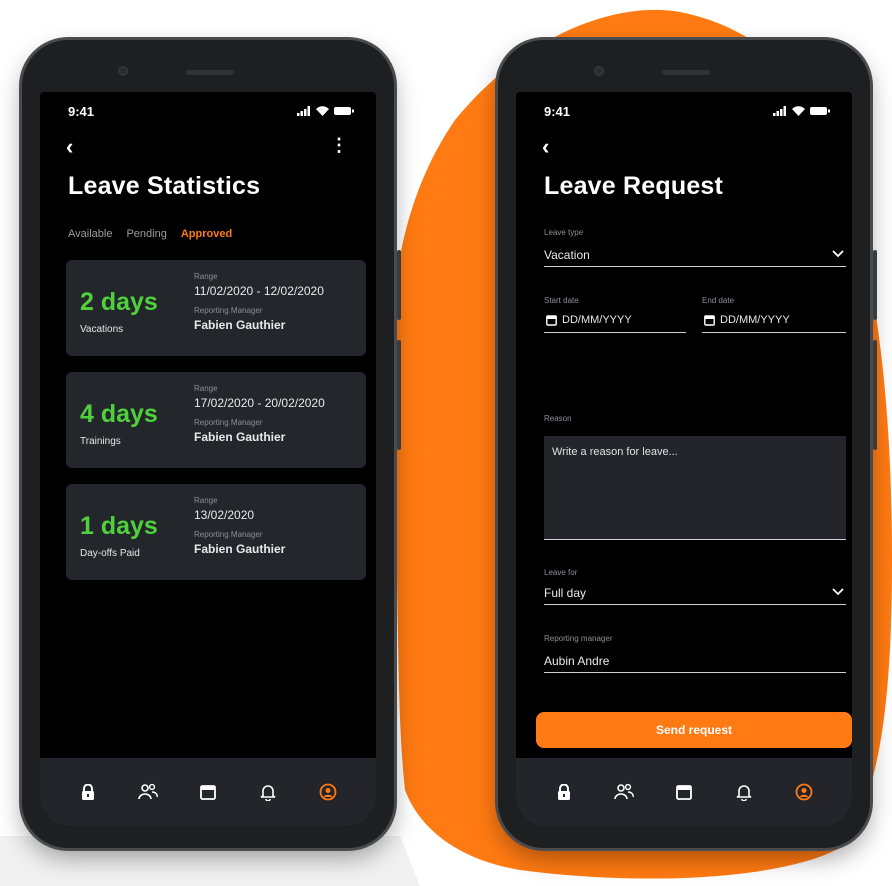 The width and height of the screenshot is (892, 886). I want to click on leave-days: 2 days, so click(119, 302).